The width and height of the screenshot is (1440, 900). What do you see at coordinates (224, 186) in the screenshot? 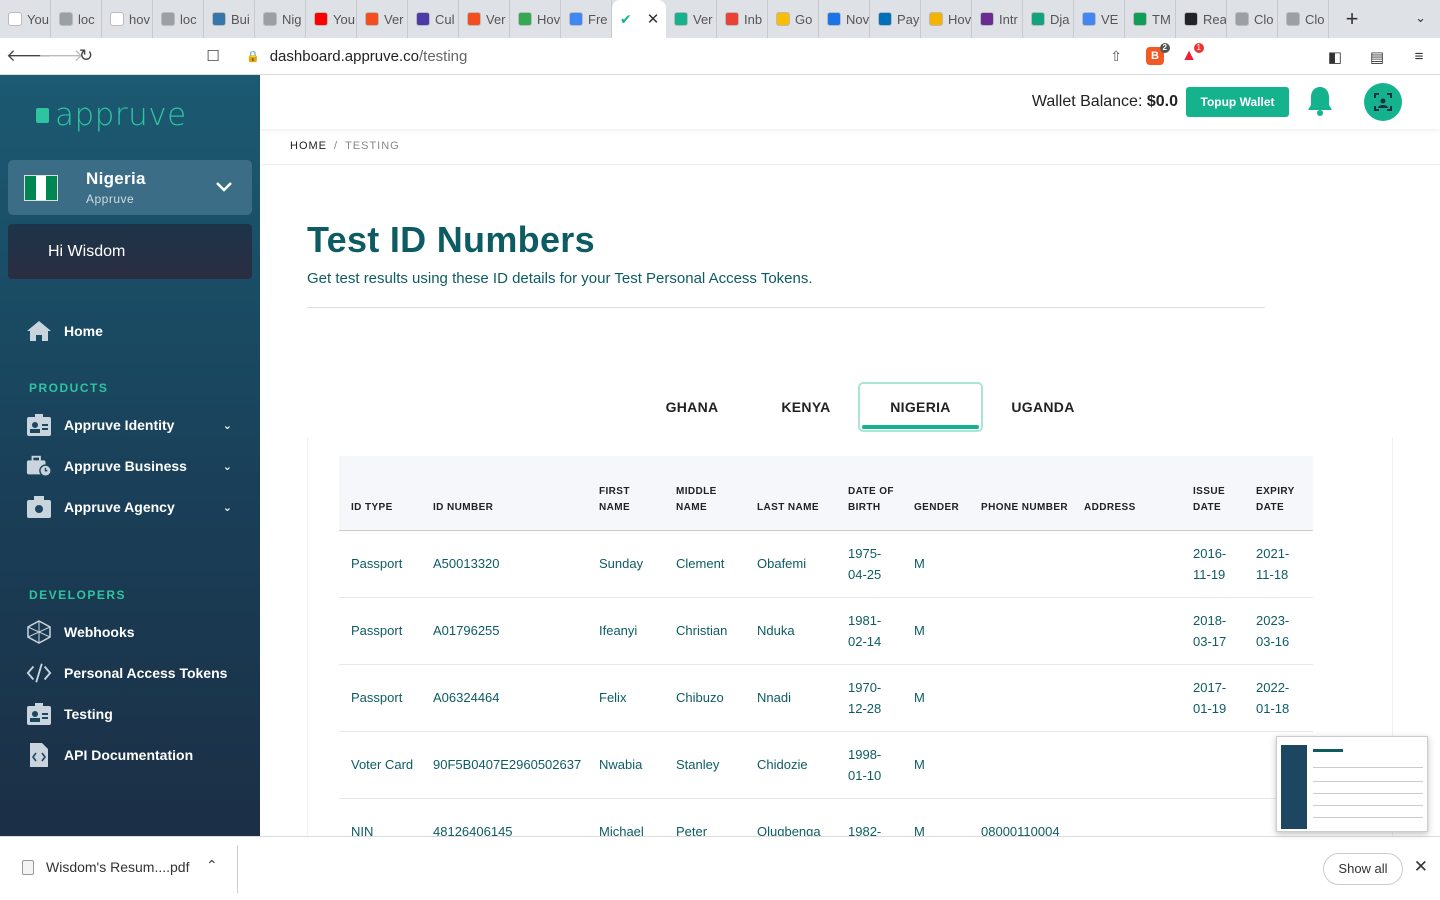
I see `chevron-down-icon` at bounding box center [224, 186].